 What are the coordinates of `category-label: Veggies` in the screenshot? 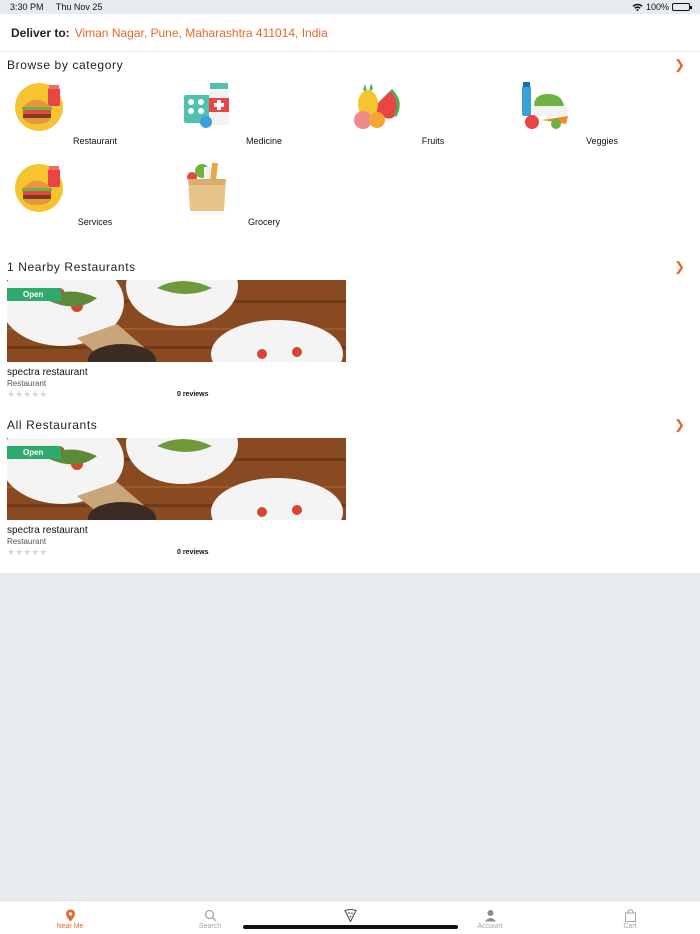 It's located at (602, 141).